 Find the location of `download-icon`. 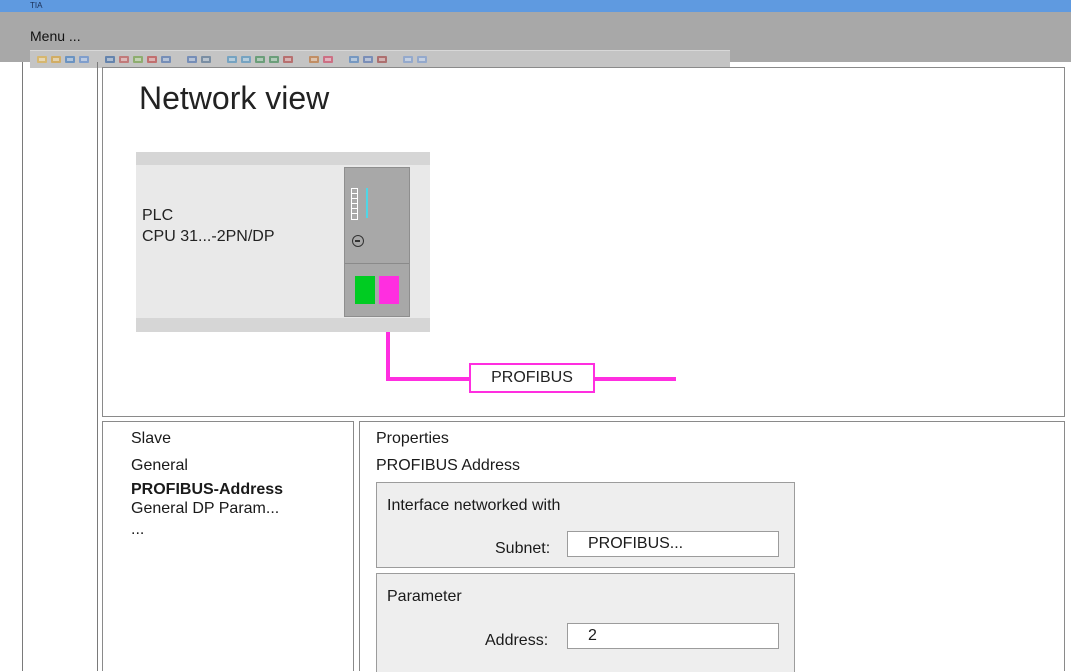

download-icon is located at coordinates (232, 59).